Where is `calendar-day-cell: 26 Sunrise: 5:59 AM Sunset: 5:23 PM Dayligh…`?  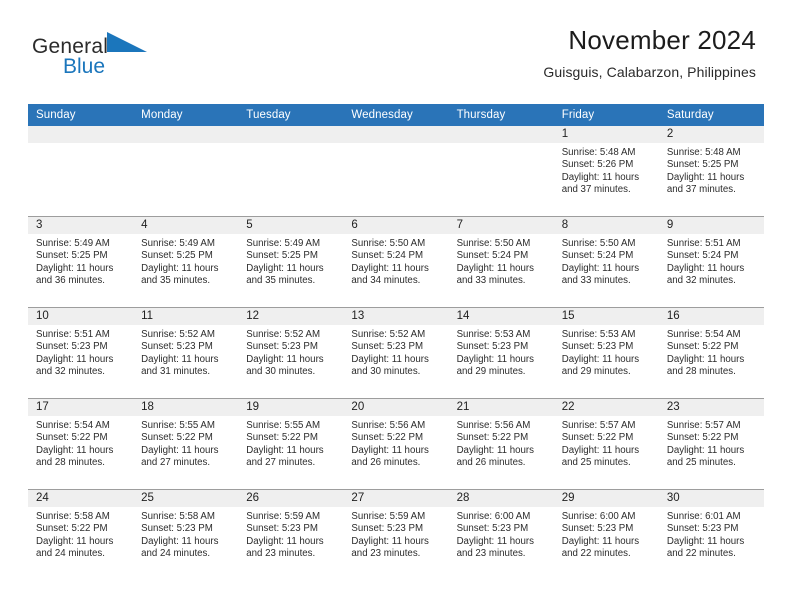 calendar-day-cell: 26 Sunrise: 5:59 AM Sunset: 5:23 PM Dayligh… is located at coordinates (291, 534).